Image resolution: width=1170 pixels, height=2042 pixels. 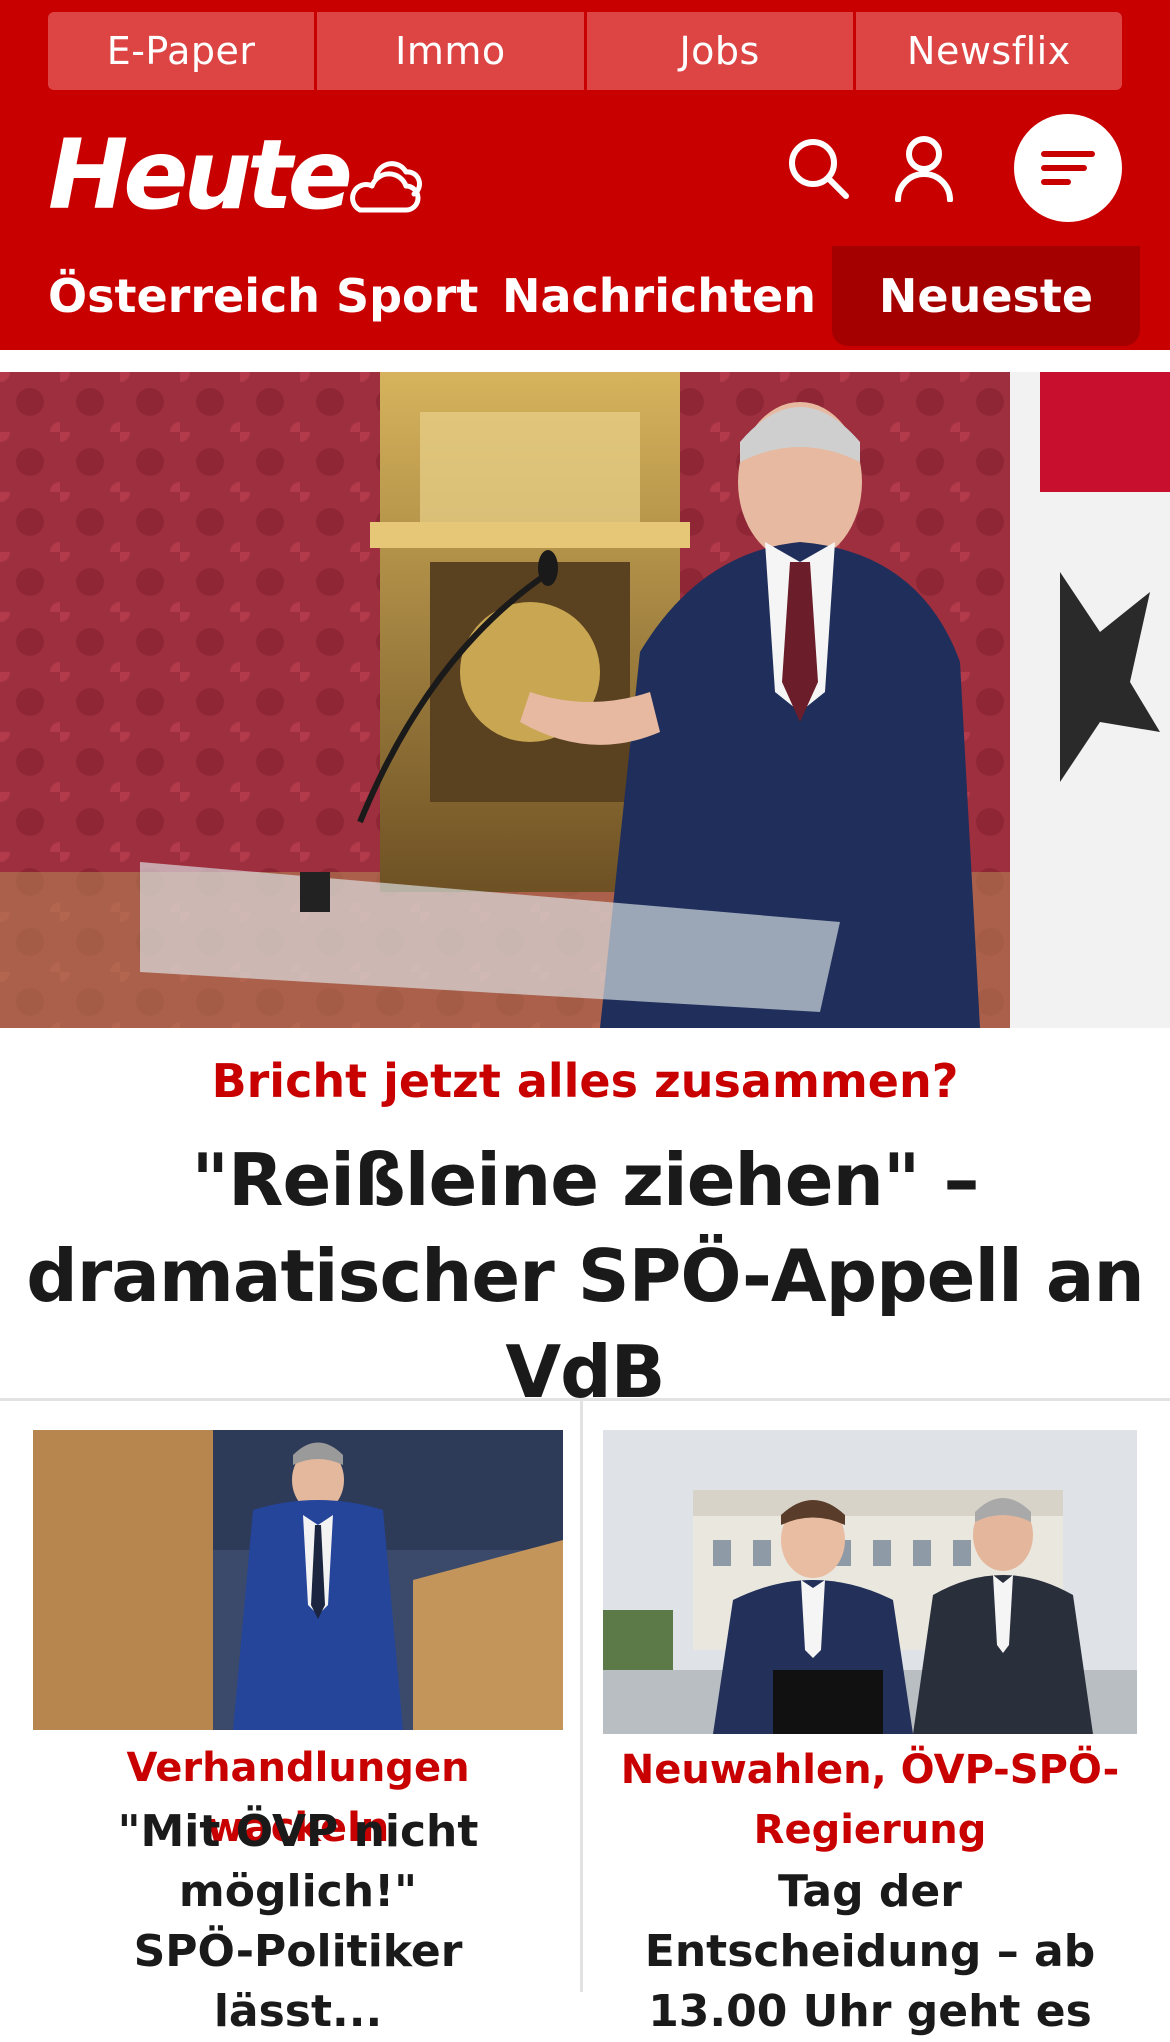 What do you see at coordinates (988, 51) in the screenshot?
I see `quicklink-newsflix: Newsflix` at bounding box center [988, 51].